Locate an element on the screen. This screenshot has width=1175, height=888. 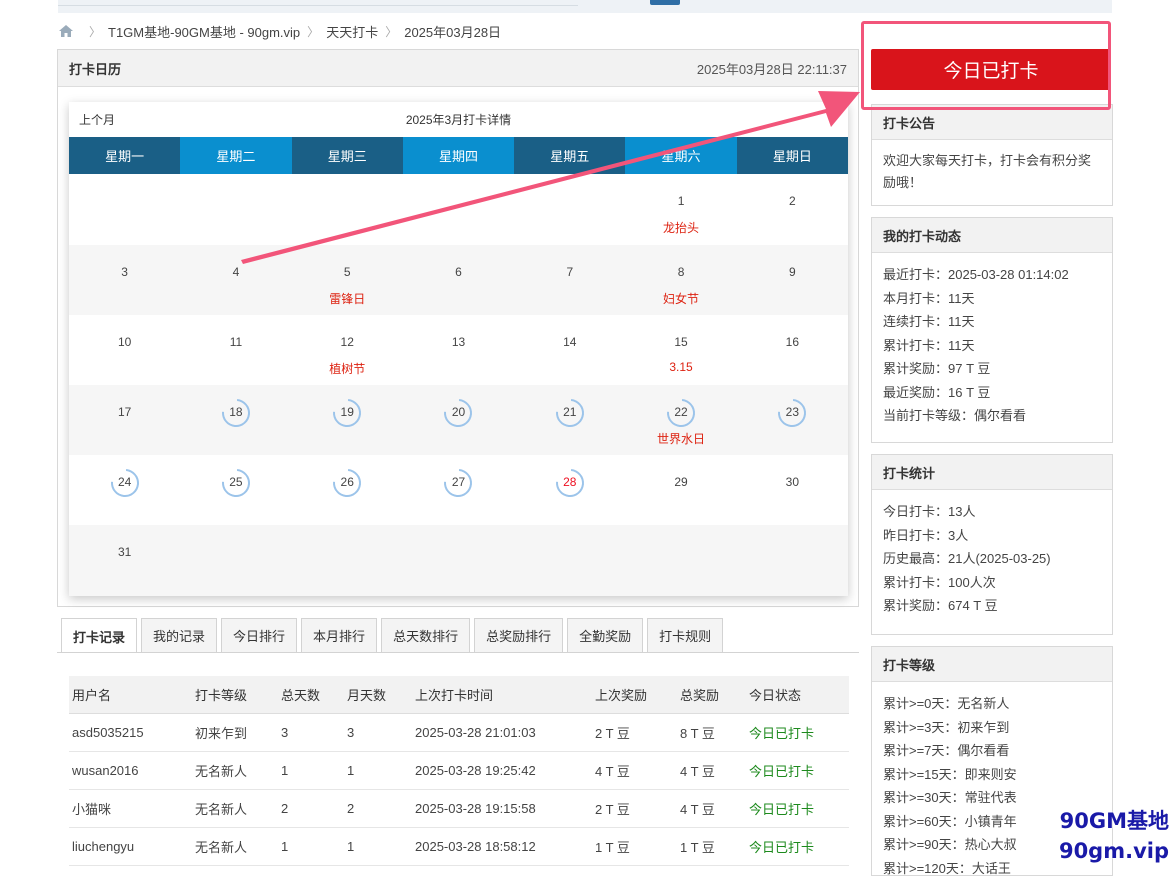
status-line: 累计打卡：11天 is located at coordinates (929, 345).